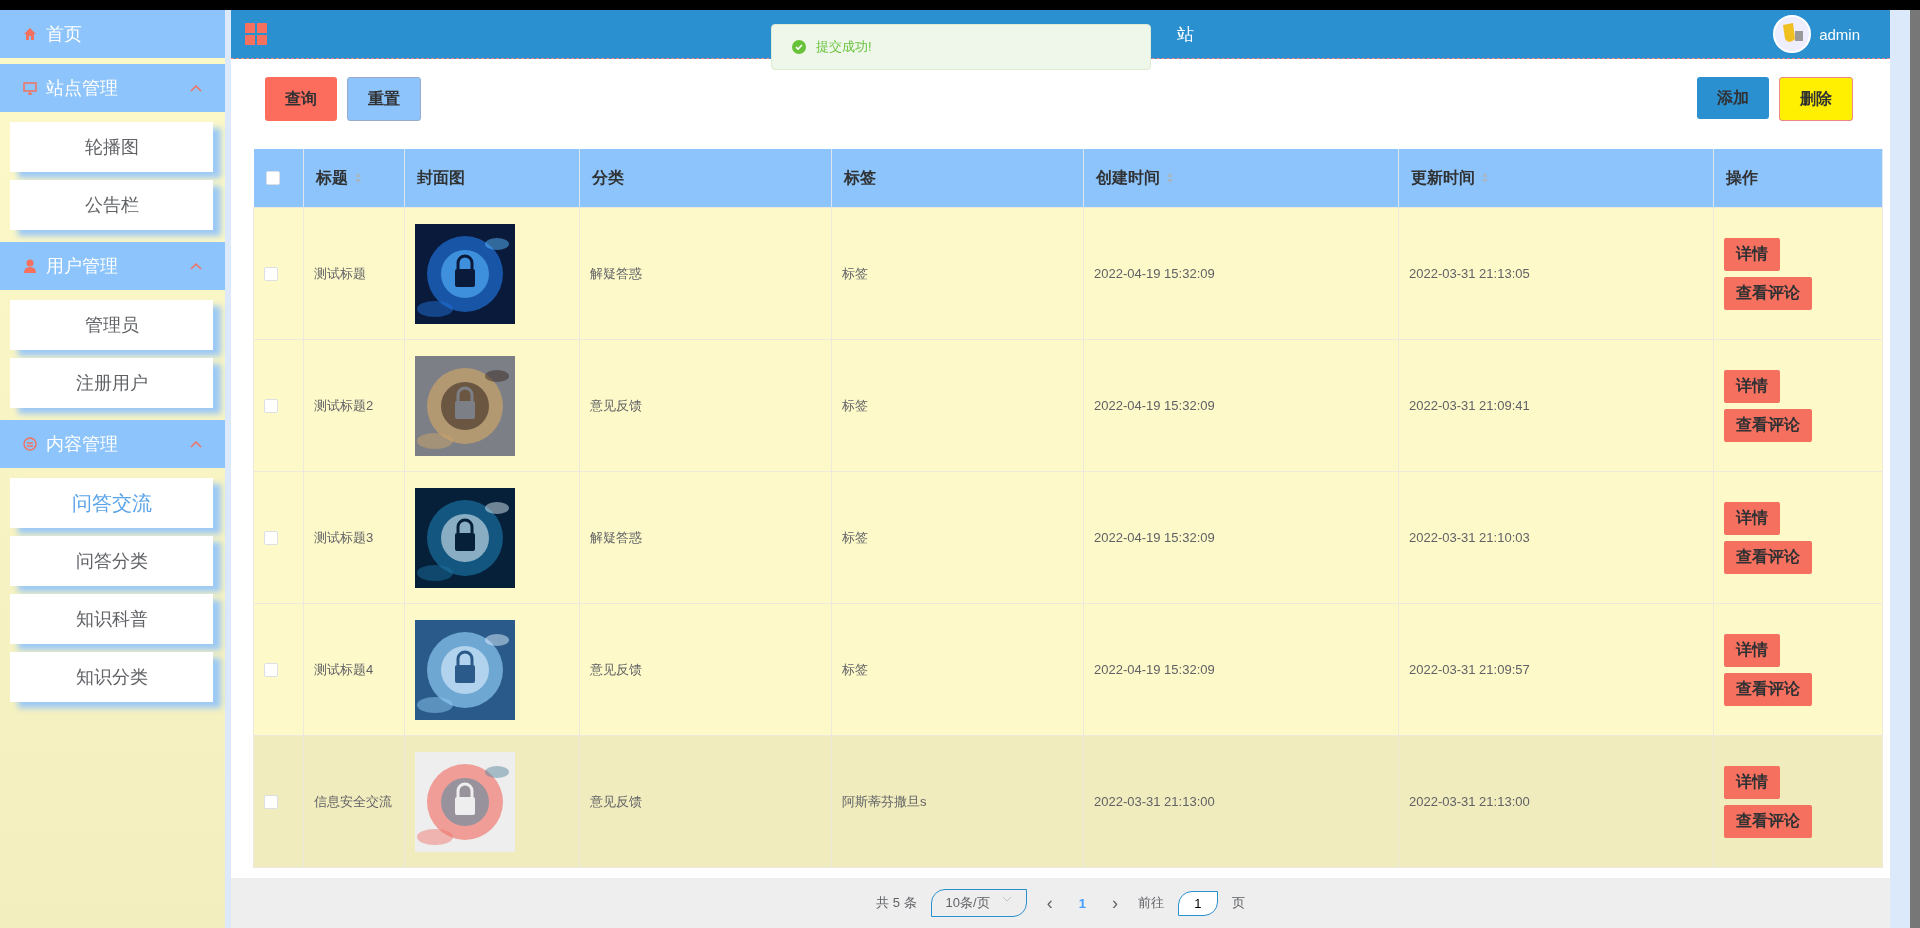 This screenshot has height=928, width=1920. I want to click on goto-page-field: 1, so click(1197, 903).